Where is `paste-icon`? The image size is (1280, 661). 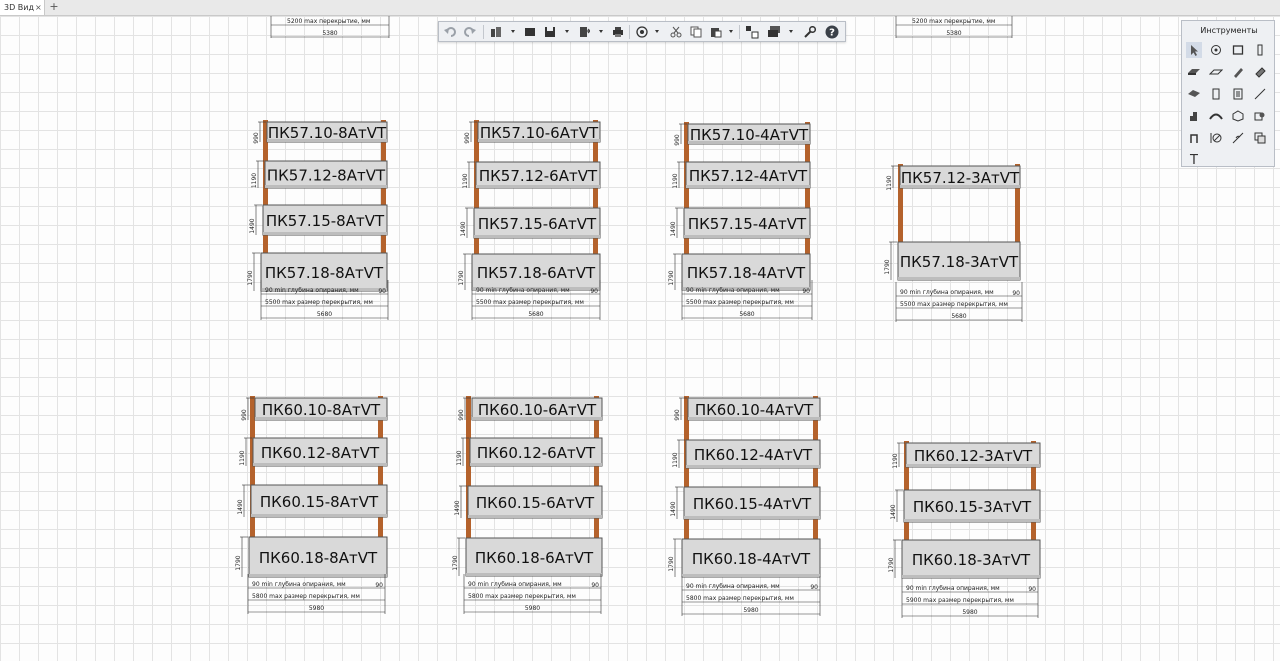
paste-icon is located at coordinates (716, 32).